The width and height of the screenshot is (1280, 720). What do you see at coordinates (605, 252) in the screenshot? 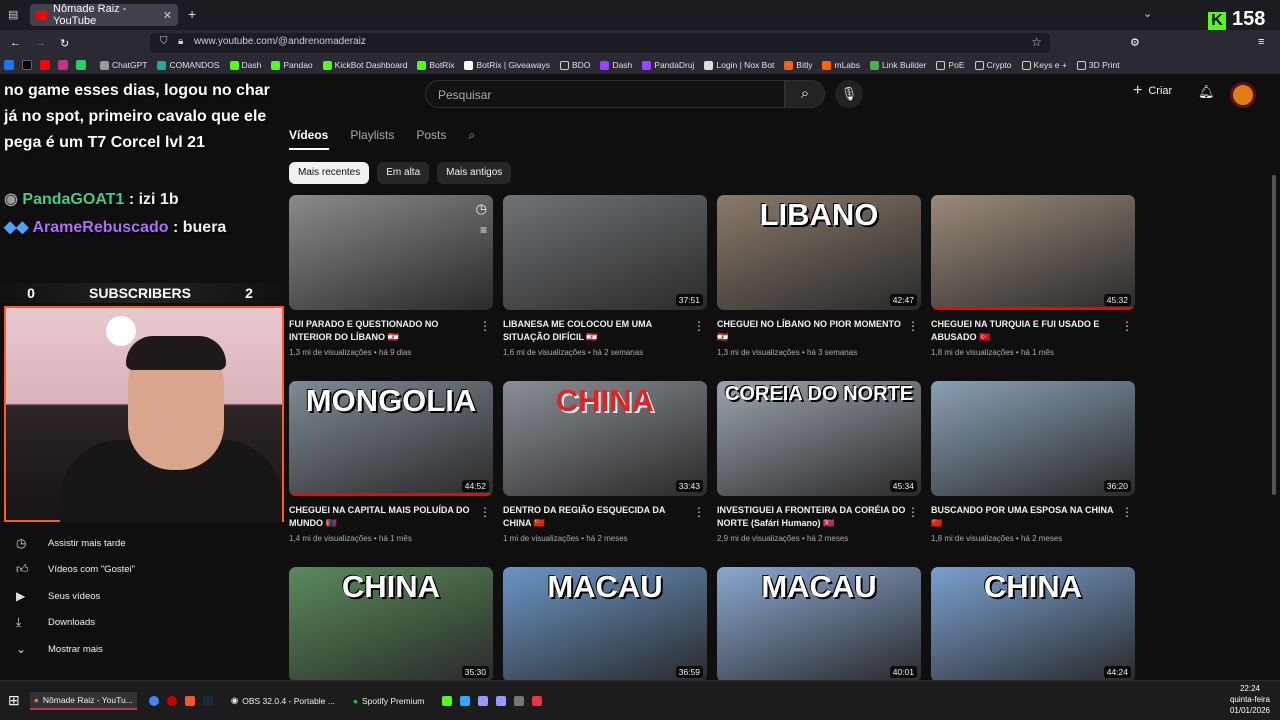
I see `video-thumbnail: 37:51` at bounding box center [605, 252].